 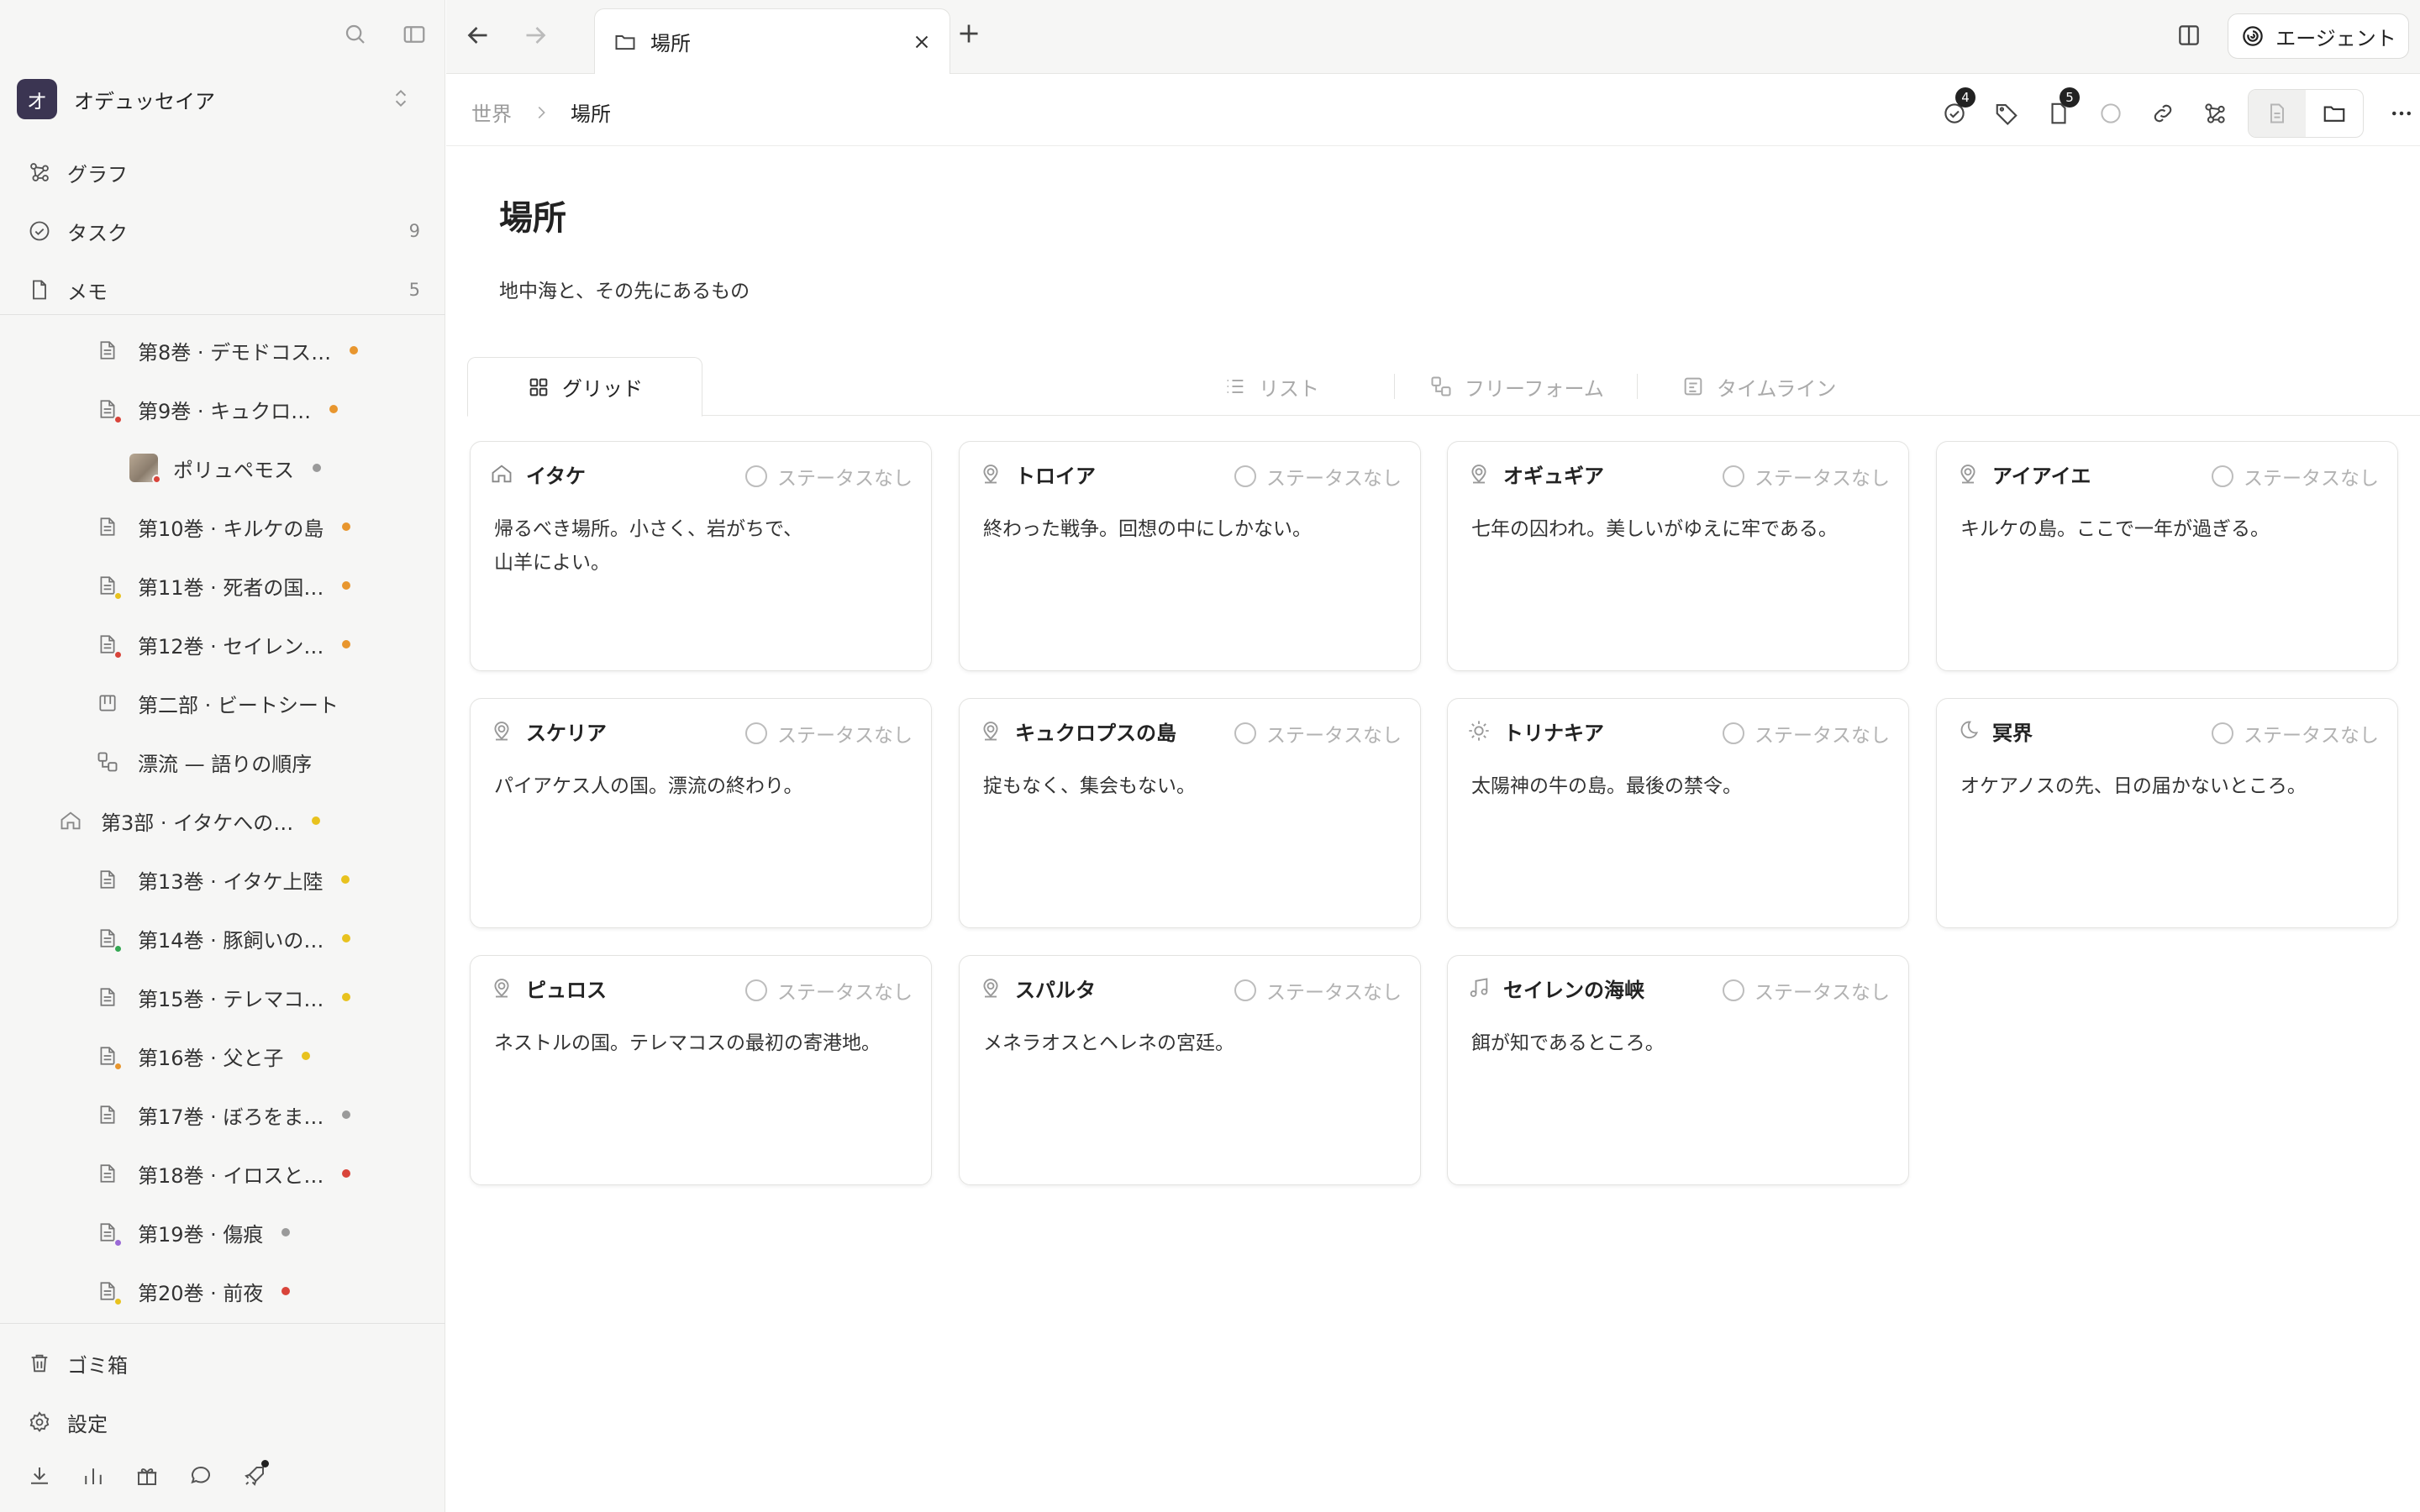 What do you see at coordinates (1573, 990) in the screenshot?
I see `card-title: セイレンの海峡` at bounding box center [1573, 990].